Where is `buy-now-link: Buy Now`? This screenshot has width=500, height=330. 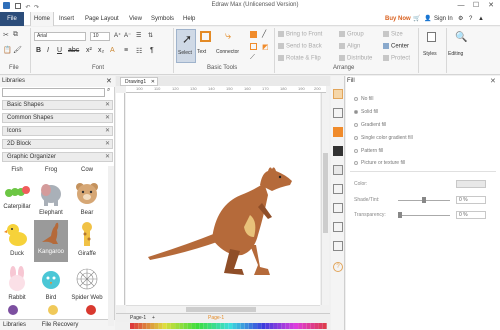
buy-now-link: Buy Now is located at coordinates (398, 19).